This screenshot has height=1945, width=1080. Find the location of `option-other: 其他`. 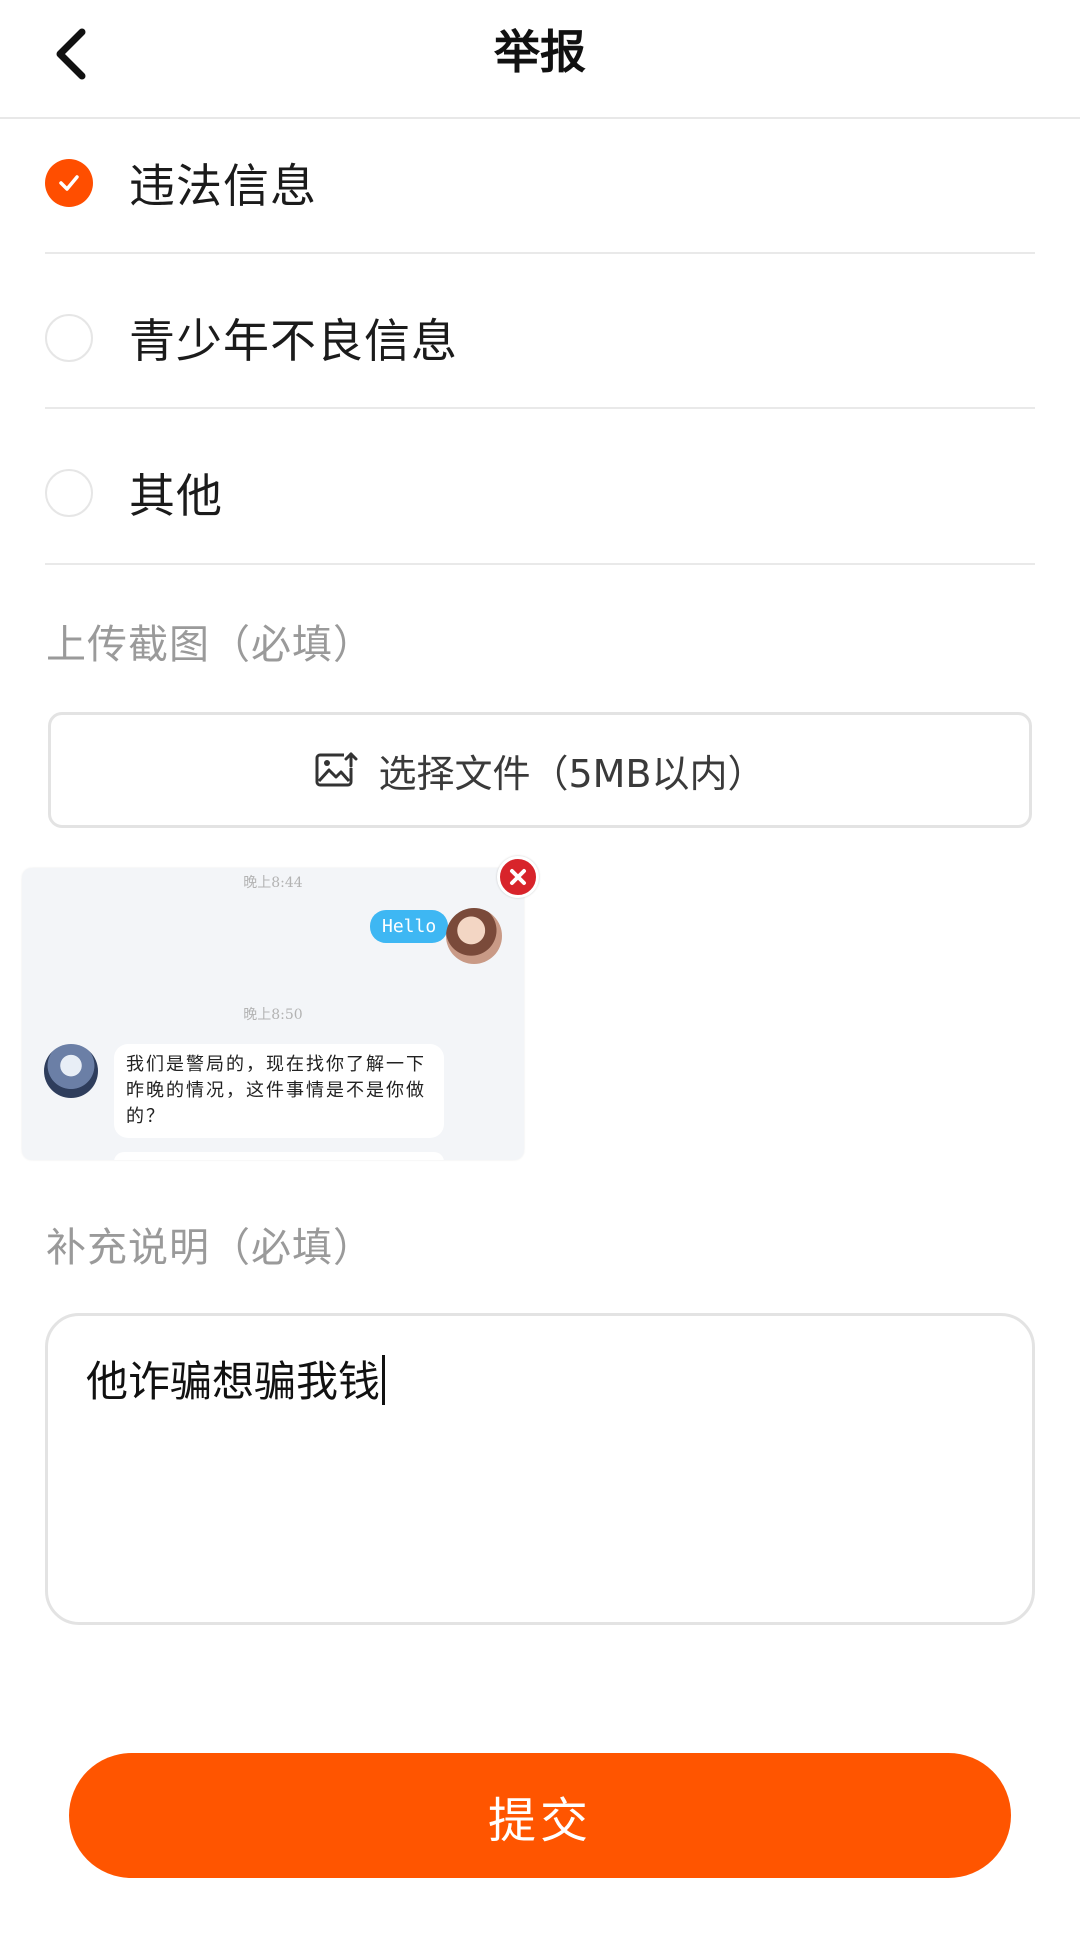

option-other: 其他 is located at coordinates (540, 492).